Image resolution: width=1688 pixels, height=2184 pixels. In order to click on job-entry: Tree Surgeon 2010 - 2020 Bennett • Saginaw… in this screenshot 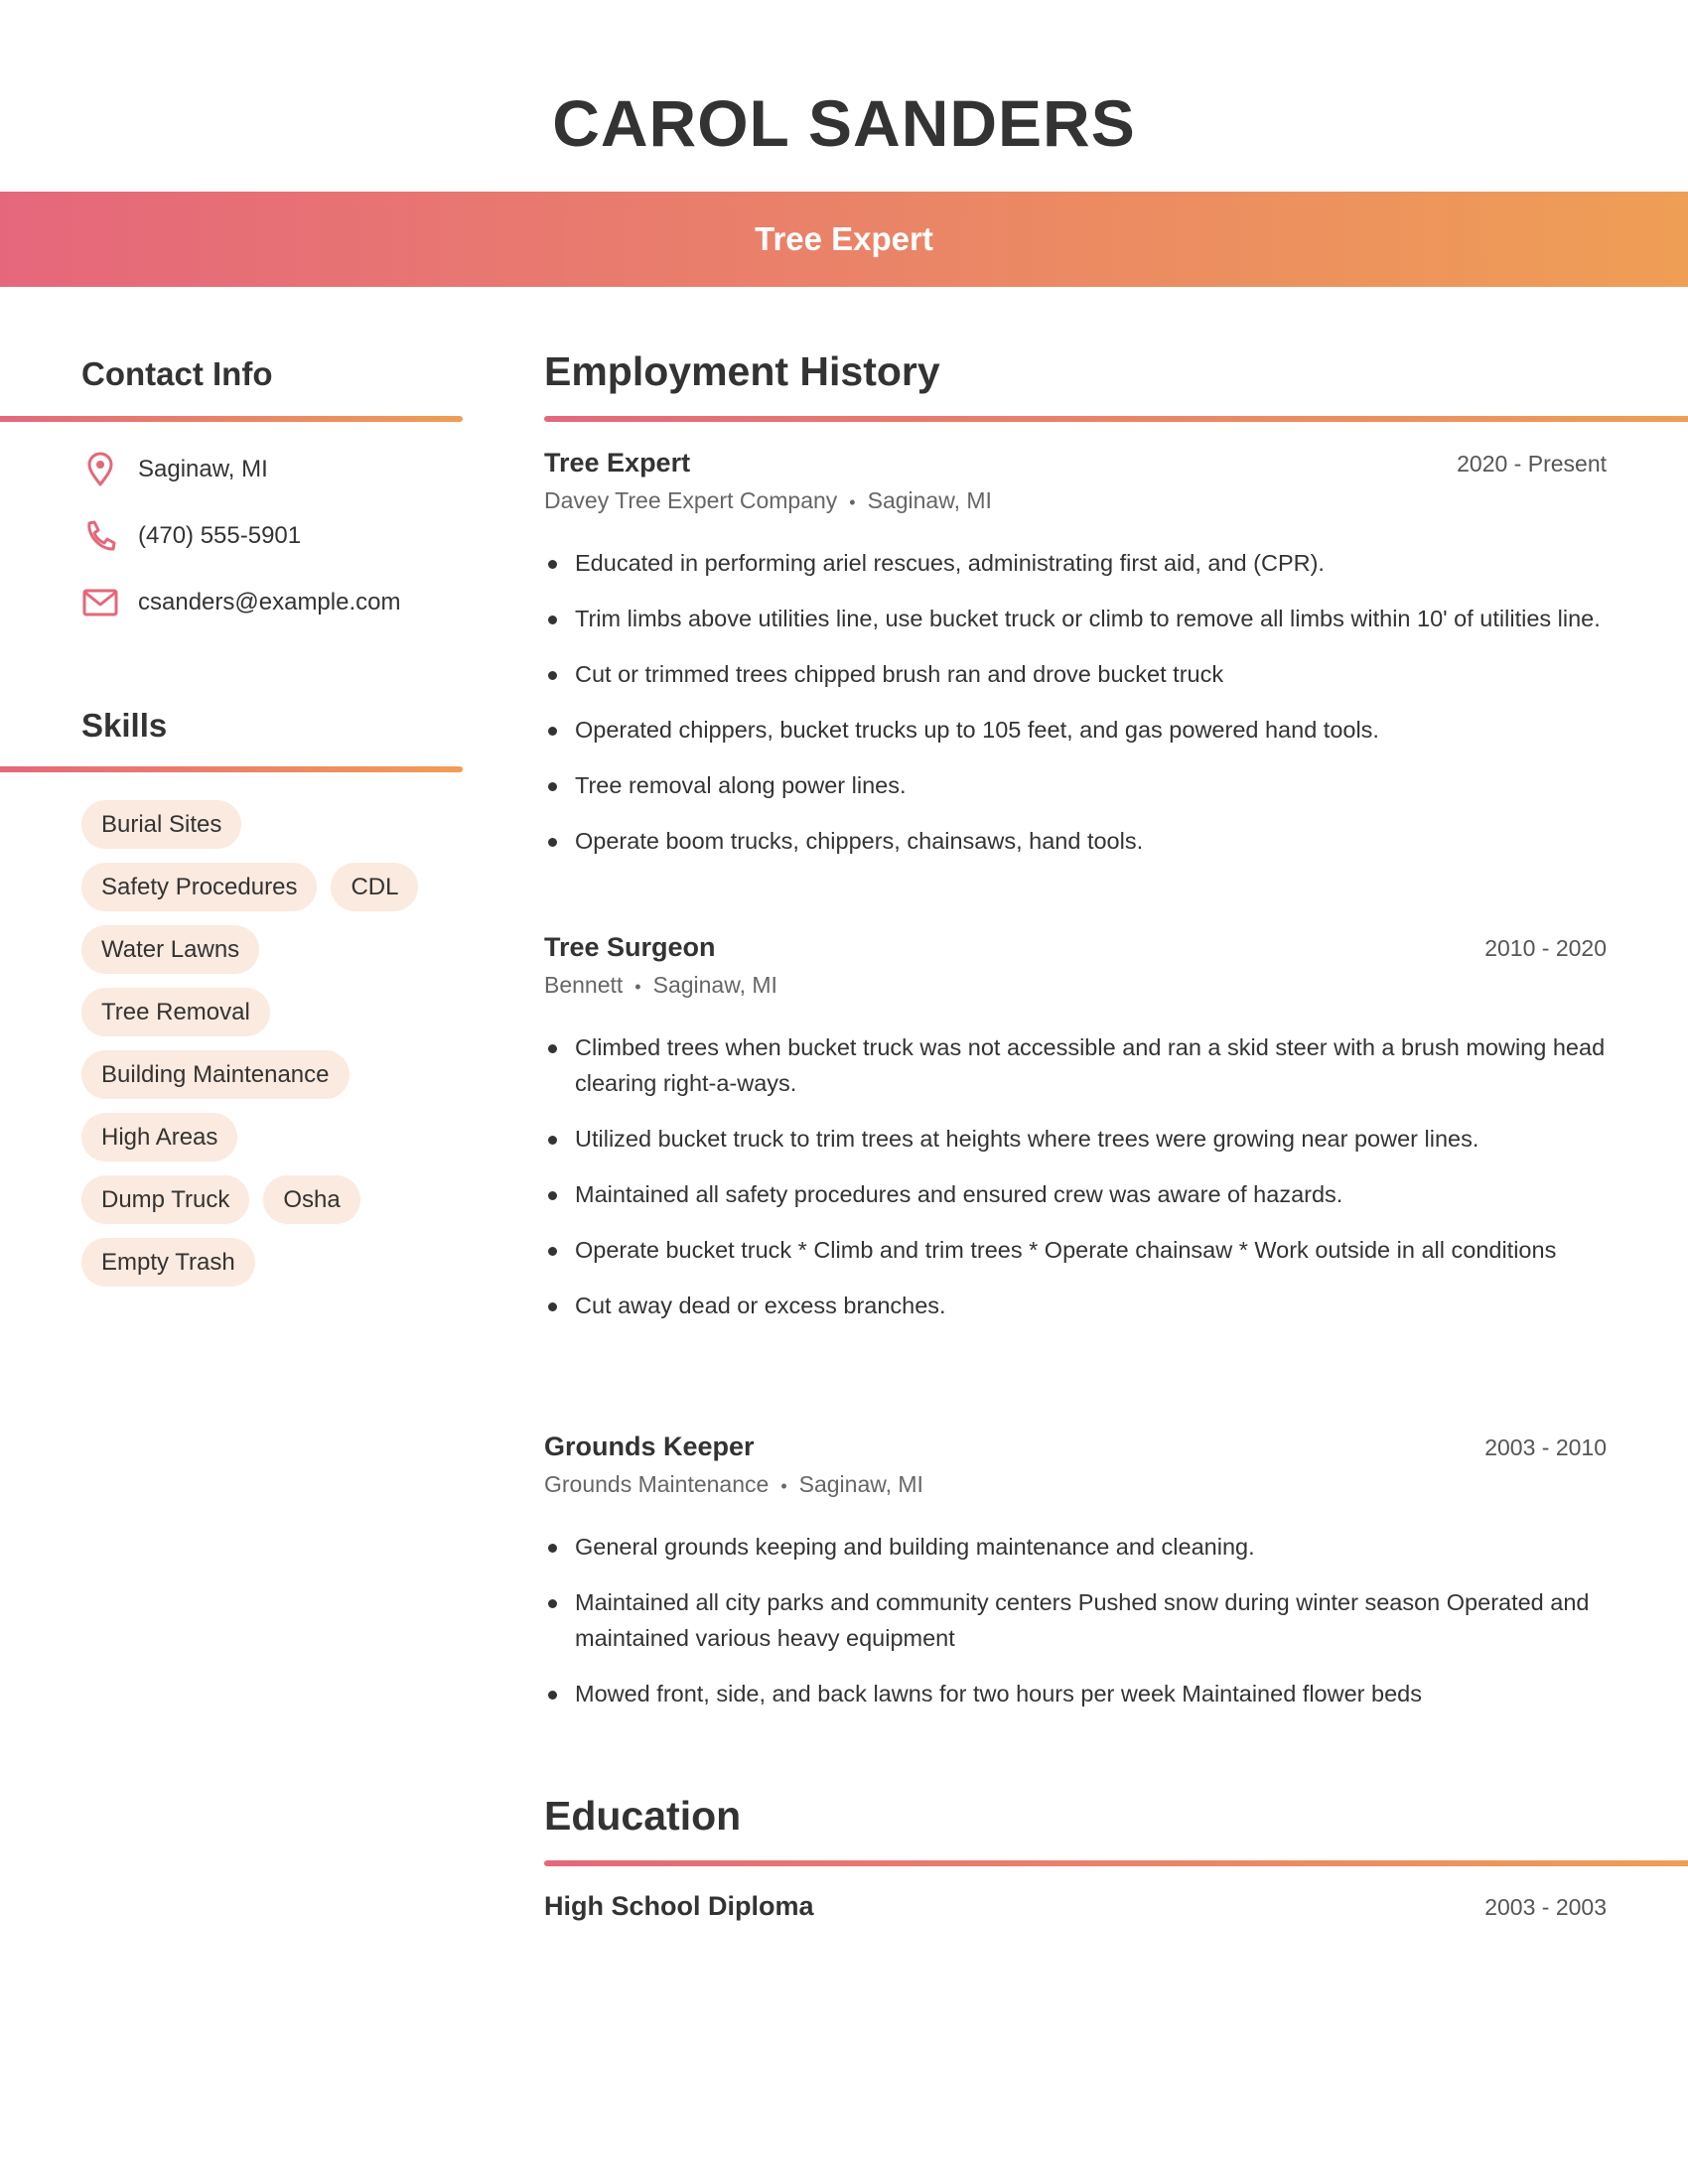, I will do `click(1075, 1137)`.